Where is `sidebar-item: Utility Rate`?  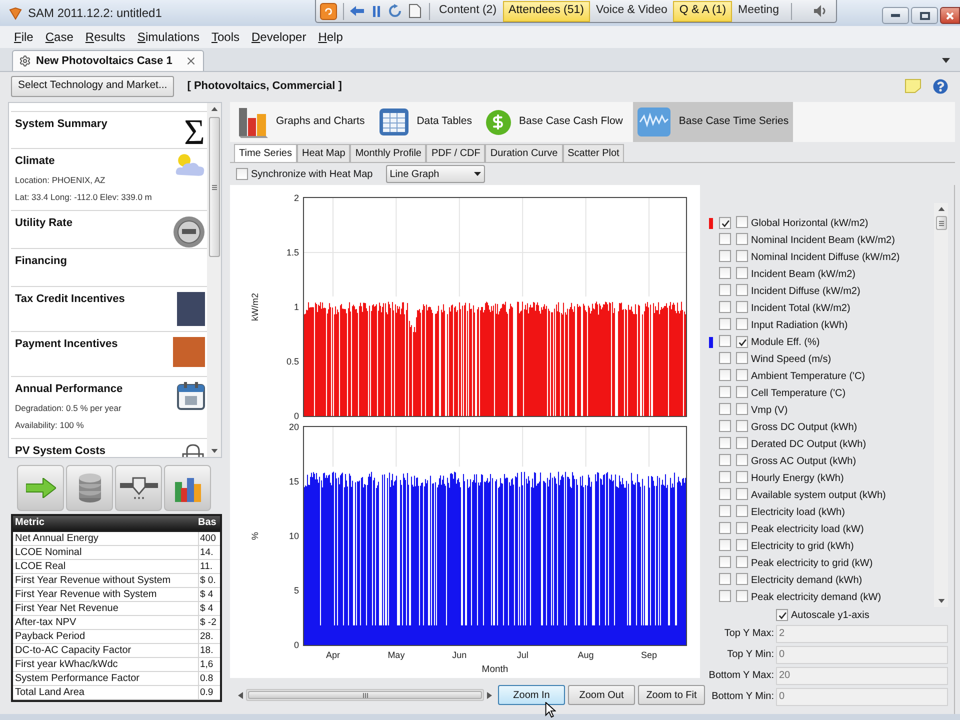 sidebar-item: Utility Rate is located at coordinates (109, 229).